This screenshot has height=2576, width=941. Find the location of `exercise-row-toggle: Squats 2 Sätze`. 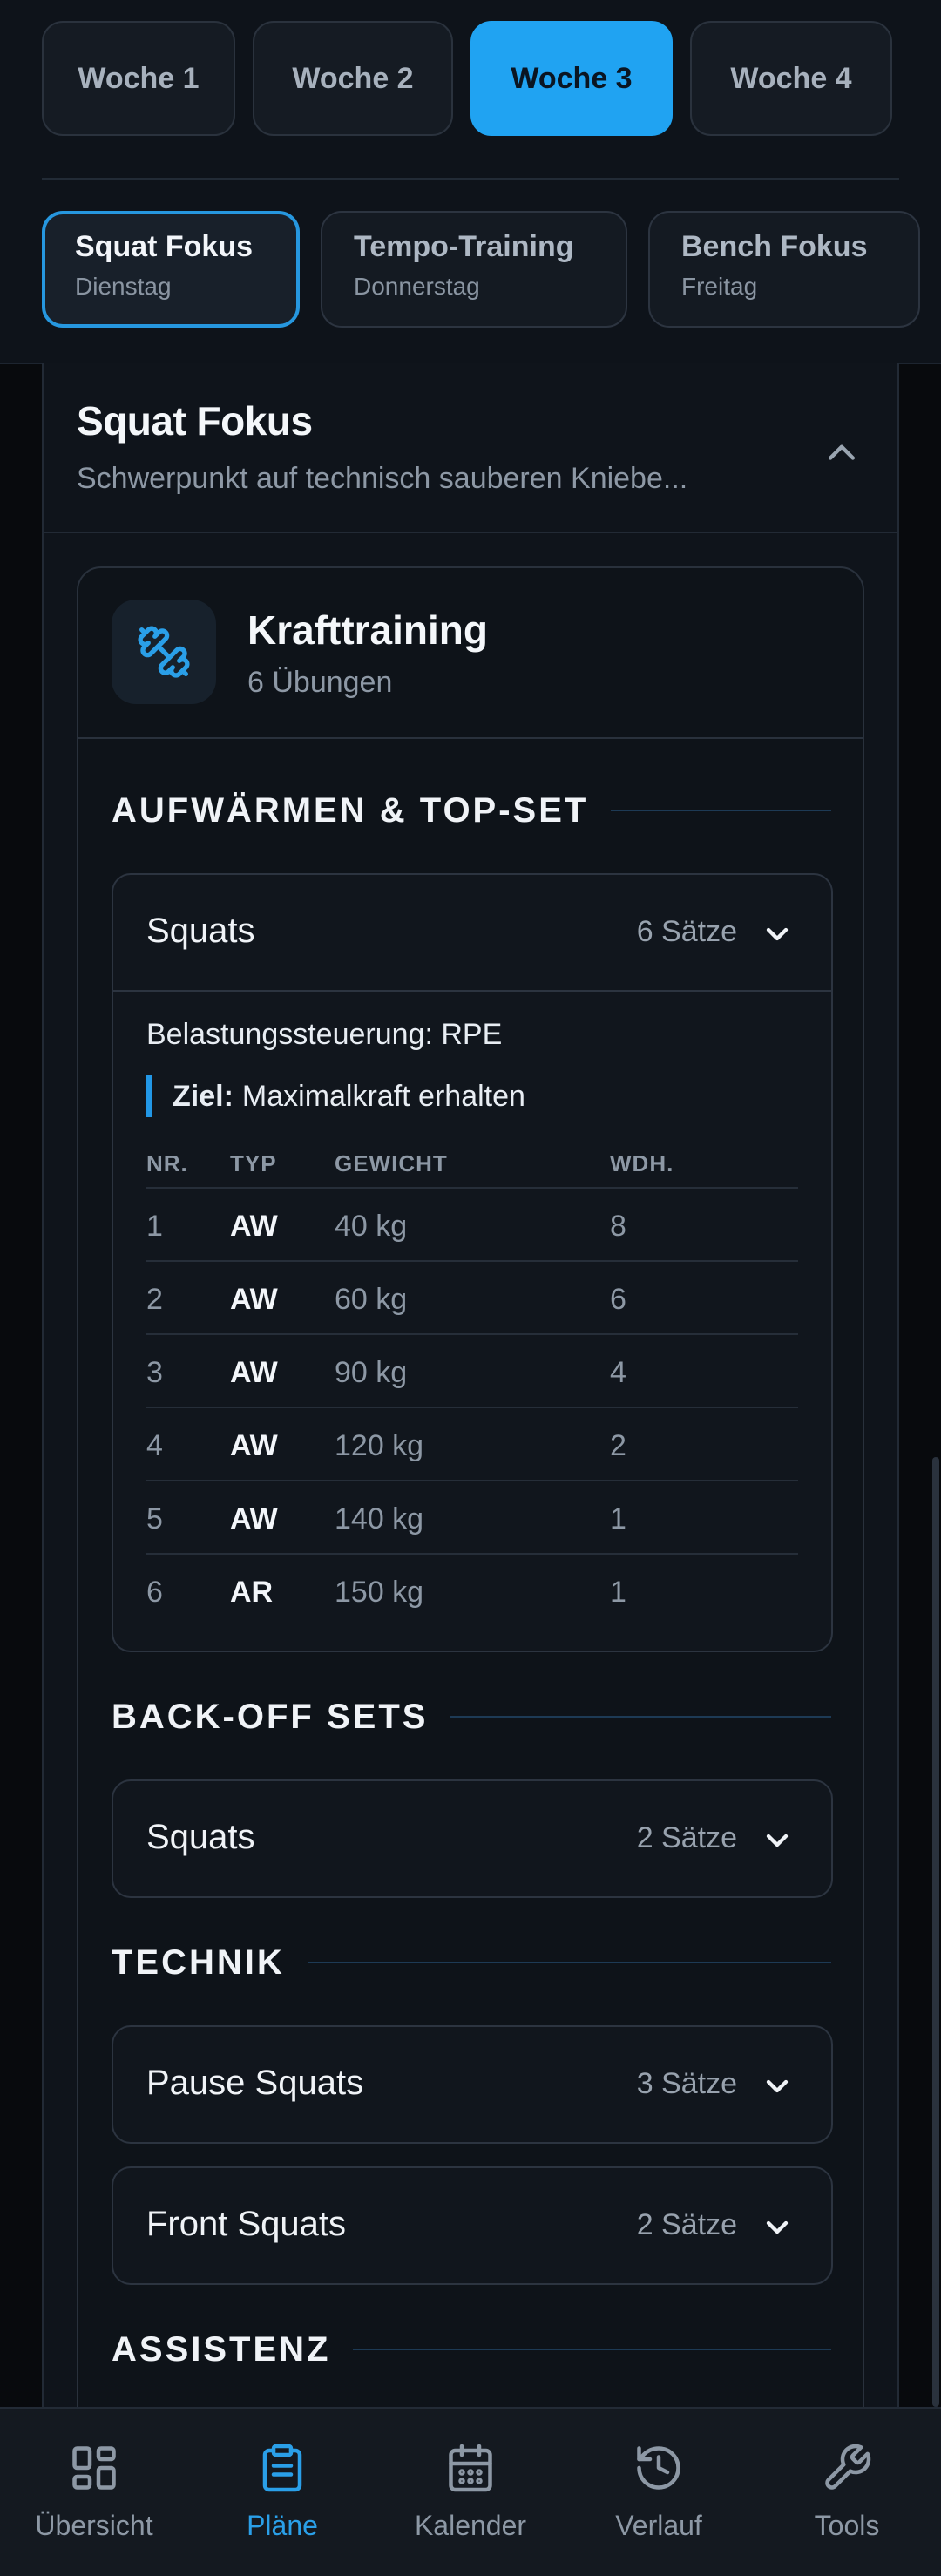

exercise-row-toggle: Squats 2 Sätze is located at coordinates (472, 1838).